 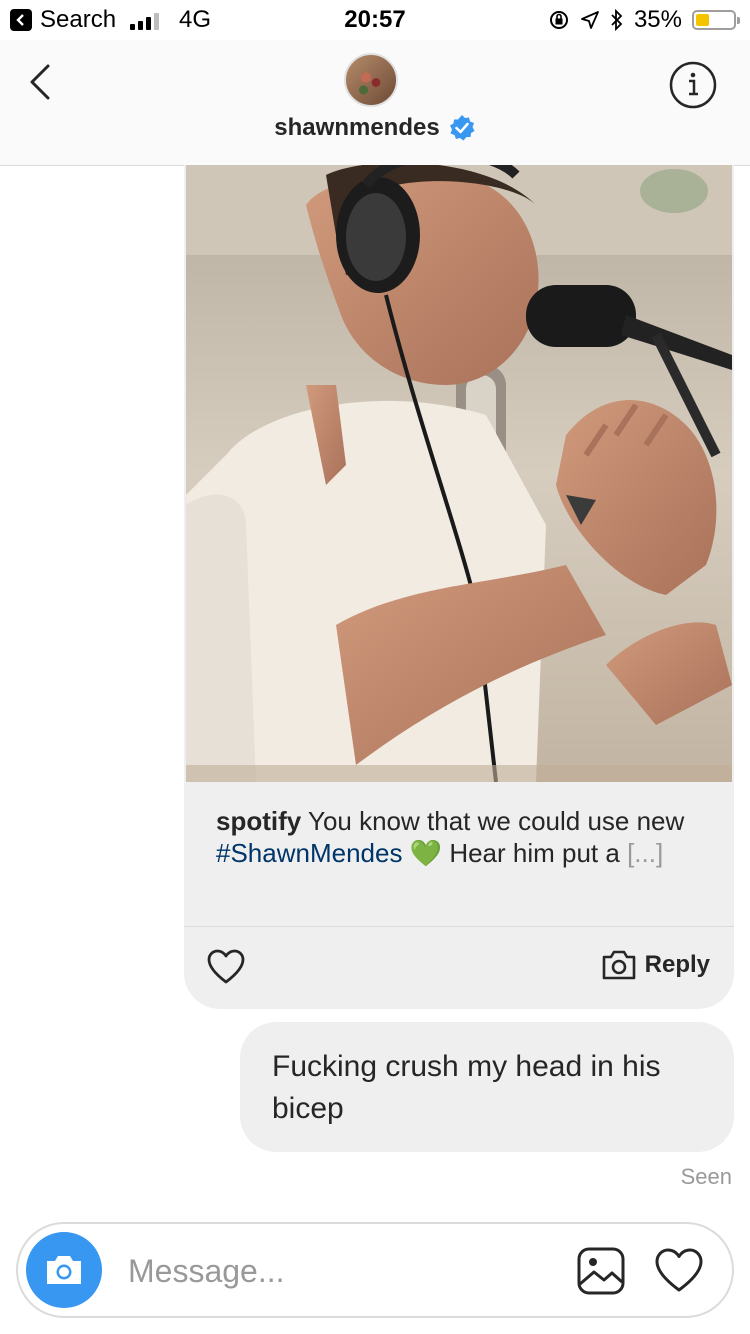 I want to click on seen-status: Seen, so click(x=706, y=1176).